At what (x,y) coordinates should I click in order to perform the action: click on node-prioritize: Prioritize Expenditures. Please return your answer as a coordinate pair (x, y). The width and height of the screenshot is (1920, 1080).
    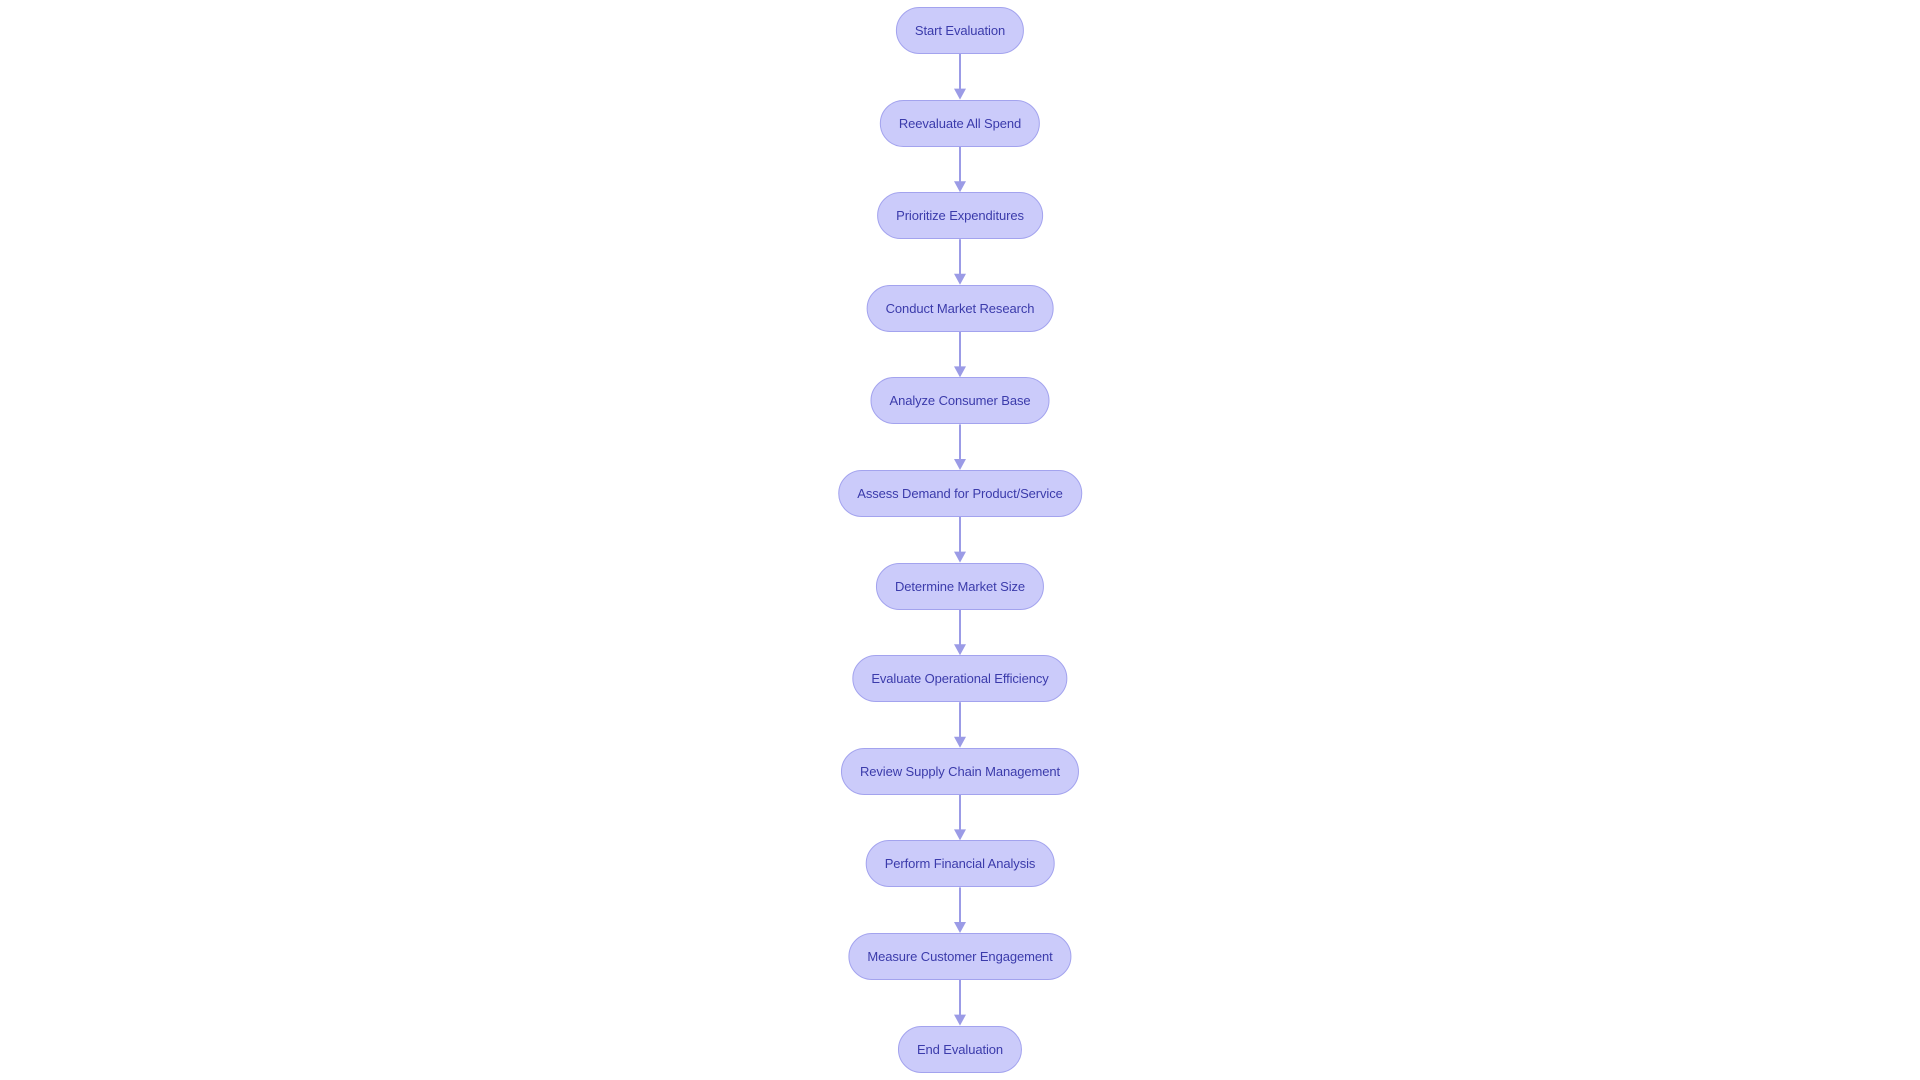
    Looking at the image, I should click on (960, 216).